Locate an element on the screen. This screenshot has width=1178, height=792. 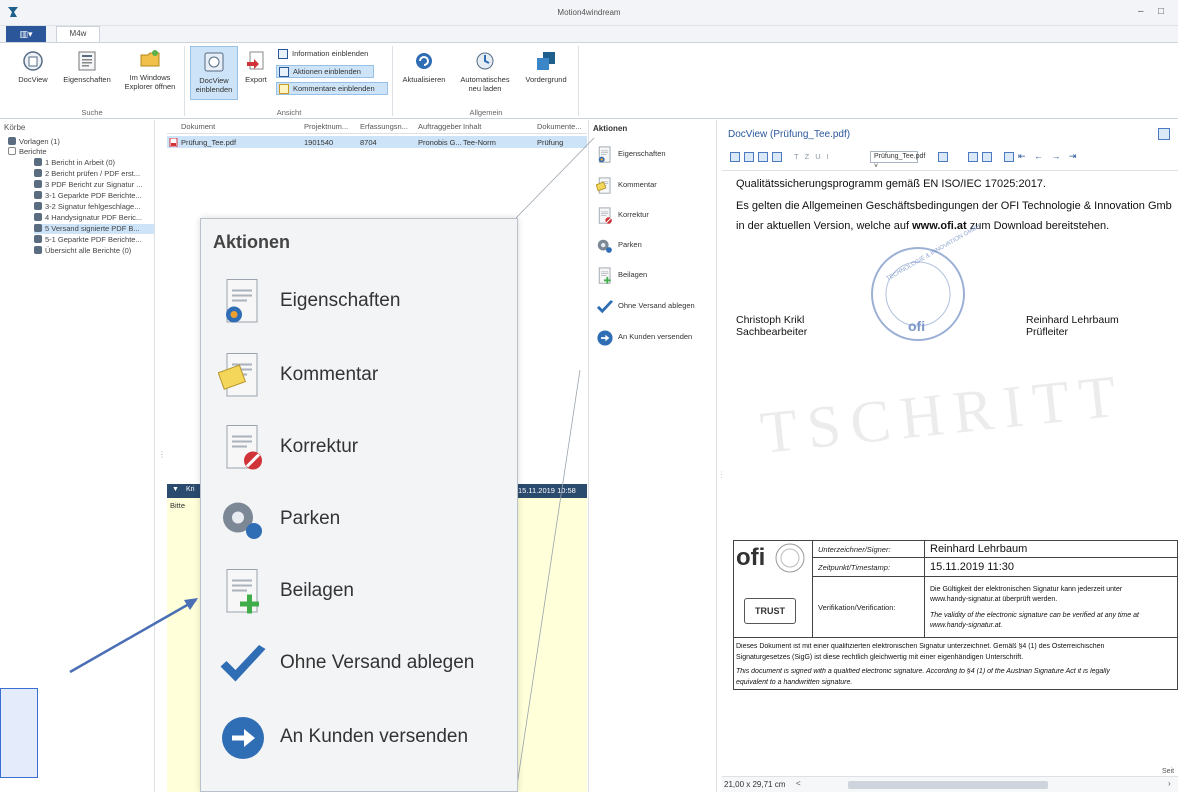
column-header-auftraggeber: Auftraggeber is located at coordinates (439, 126).